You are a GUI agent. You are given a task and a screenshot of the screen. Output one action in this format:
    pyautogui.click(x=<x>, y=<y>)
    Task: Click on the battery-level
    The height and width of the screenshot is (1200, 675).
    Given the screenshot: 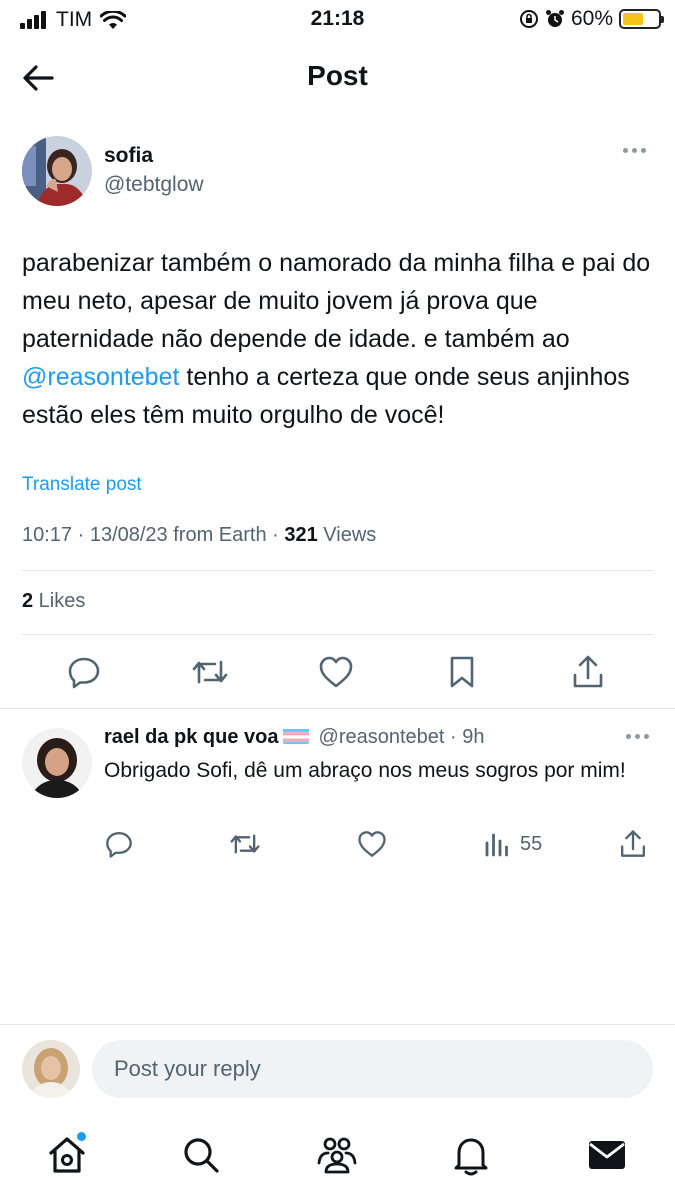 What is the action you would take?
    pyautogui.click(x=633, y=19)
    